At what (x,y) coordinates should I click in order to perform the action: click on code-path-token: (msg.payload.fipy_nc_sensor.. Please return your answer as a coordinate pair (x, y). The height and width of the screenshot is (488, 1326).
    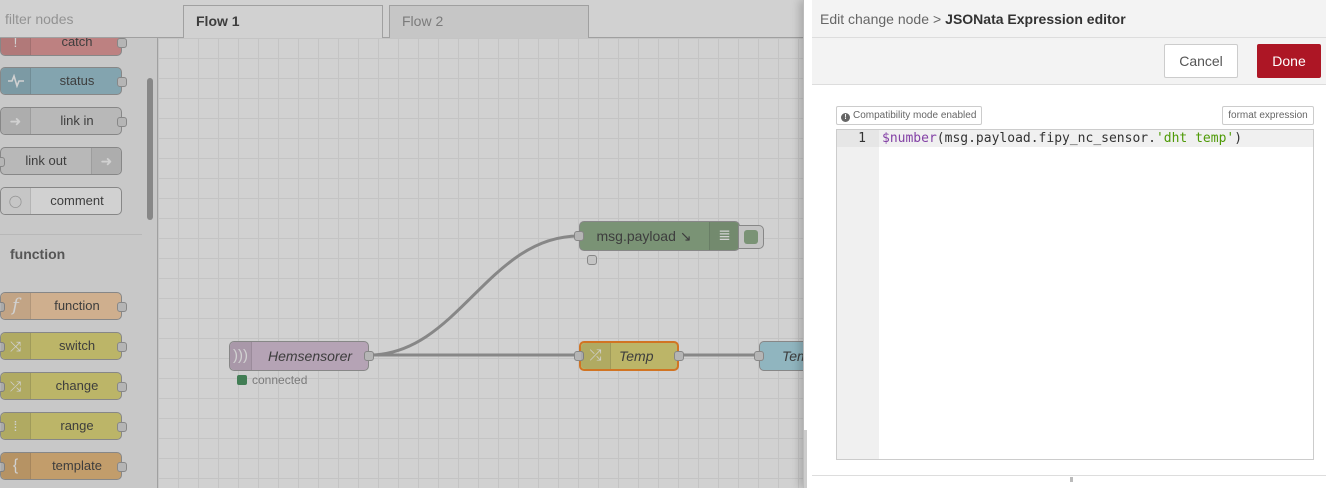
    Looking at the image, I should click on (1046, 138).